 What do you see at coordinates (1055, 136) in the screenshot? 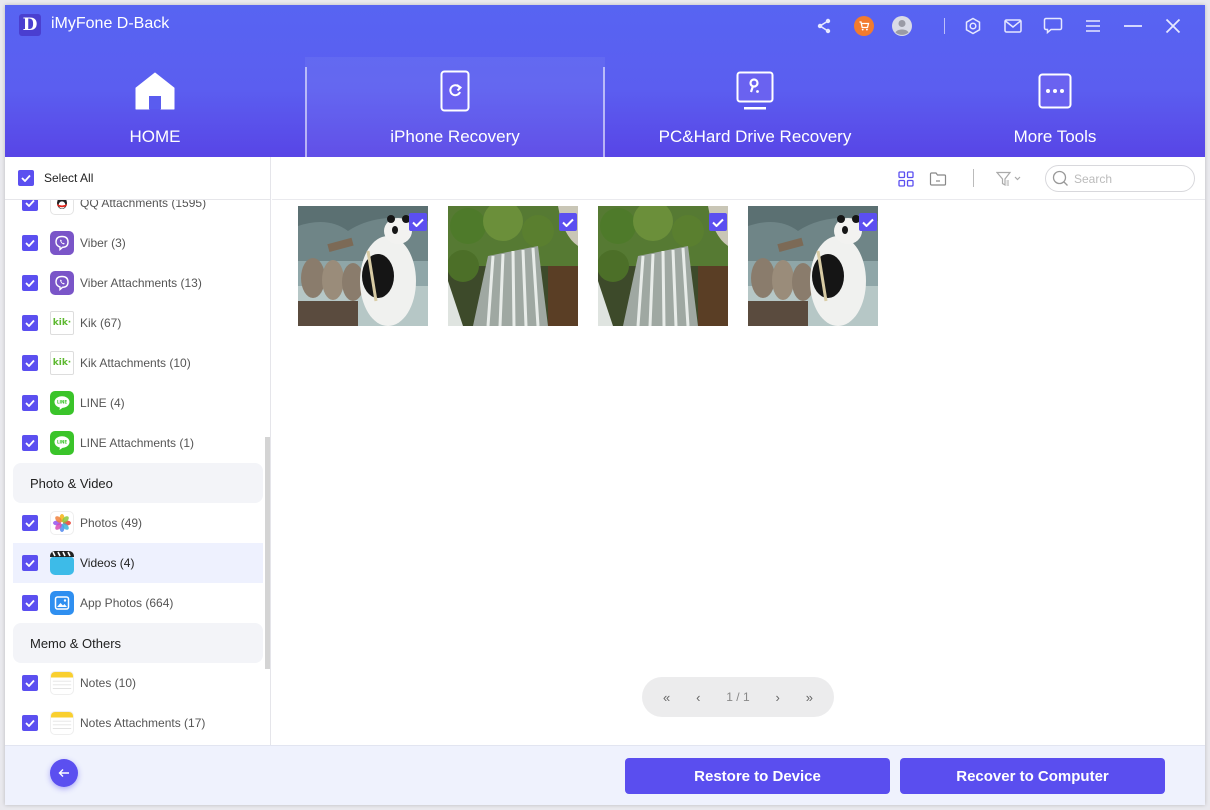
I see `tab-more-tools-label: More Tools` at bounding box center [1055, 136].